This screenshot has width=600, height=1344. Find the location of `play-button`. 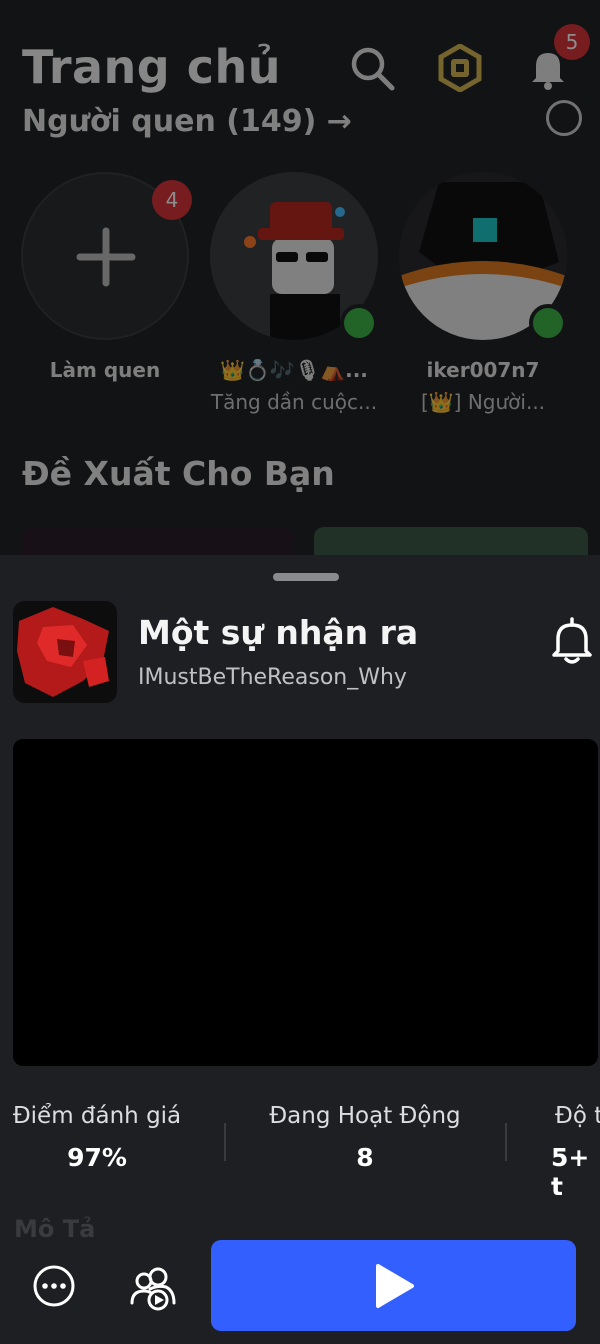

play-button is located at coordinates (393, 1285).